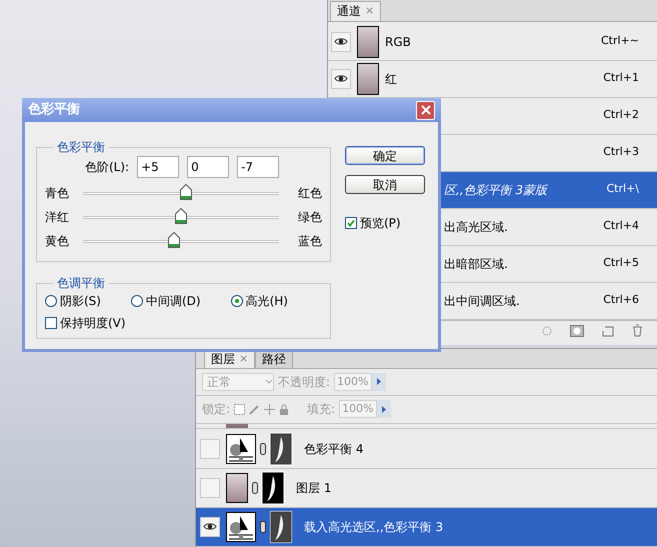 The width and height of the screenshot is (657, 547). I want to click on radio-option: 阴影(S), so click(73, 301).